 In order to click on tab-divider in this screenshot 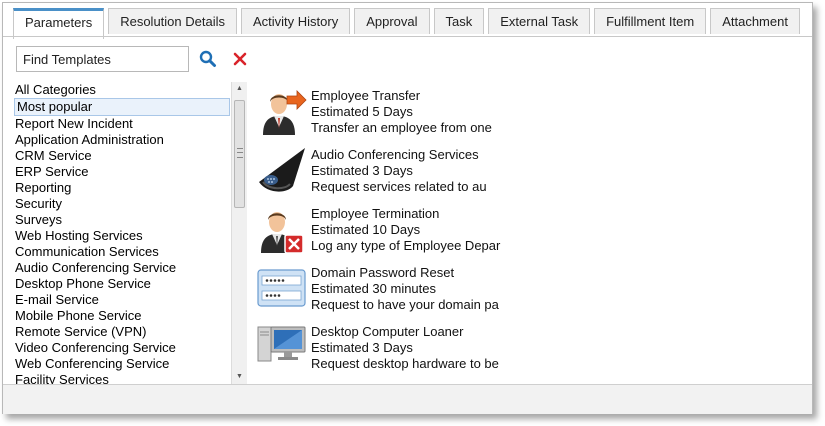, I will do `click(407, 36)`.